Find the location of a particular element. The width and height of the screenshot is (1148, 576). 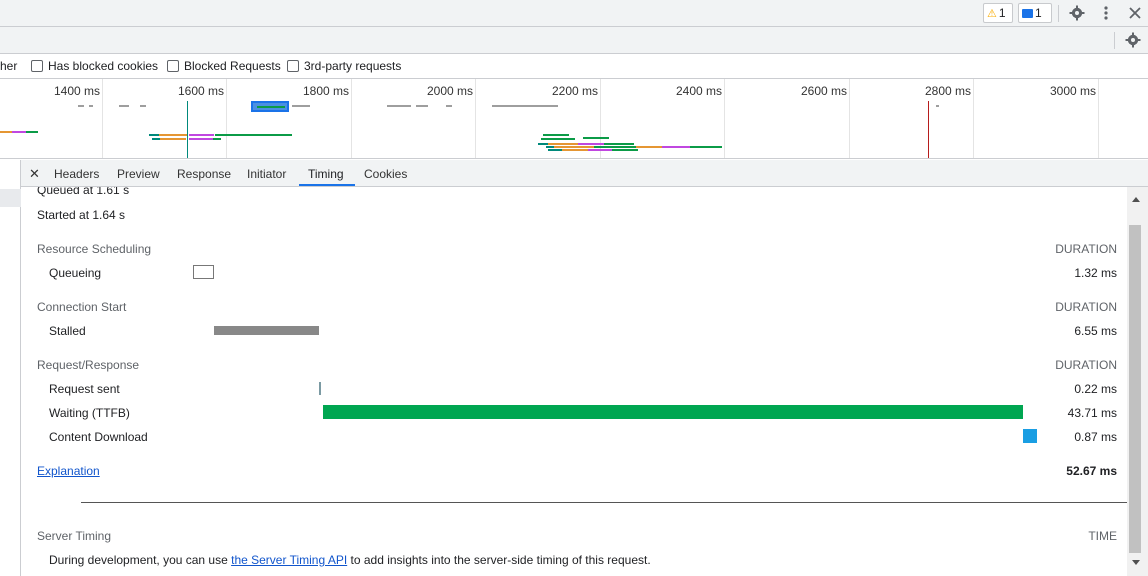

tab-headers: Headers is located at coordinates (76, 174).